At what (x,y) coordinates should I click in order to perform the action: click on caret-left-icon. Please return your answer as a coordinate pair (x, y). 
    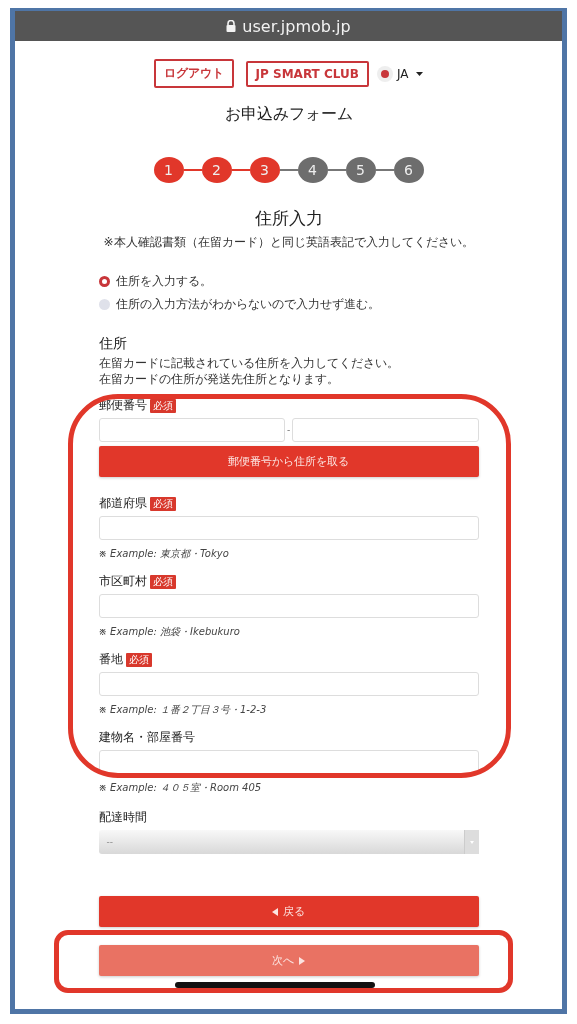
    Looking at the image, I should click on (275, 911).